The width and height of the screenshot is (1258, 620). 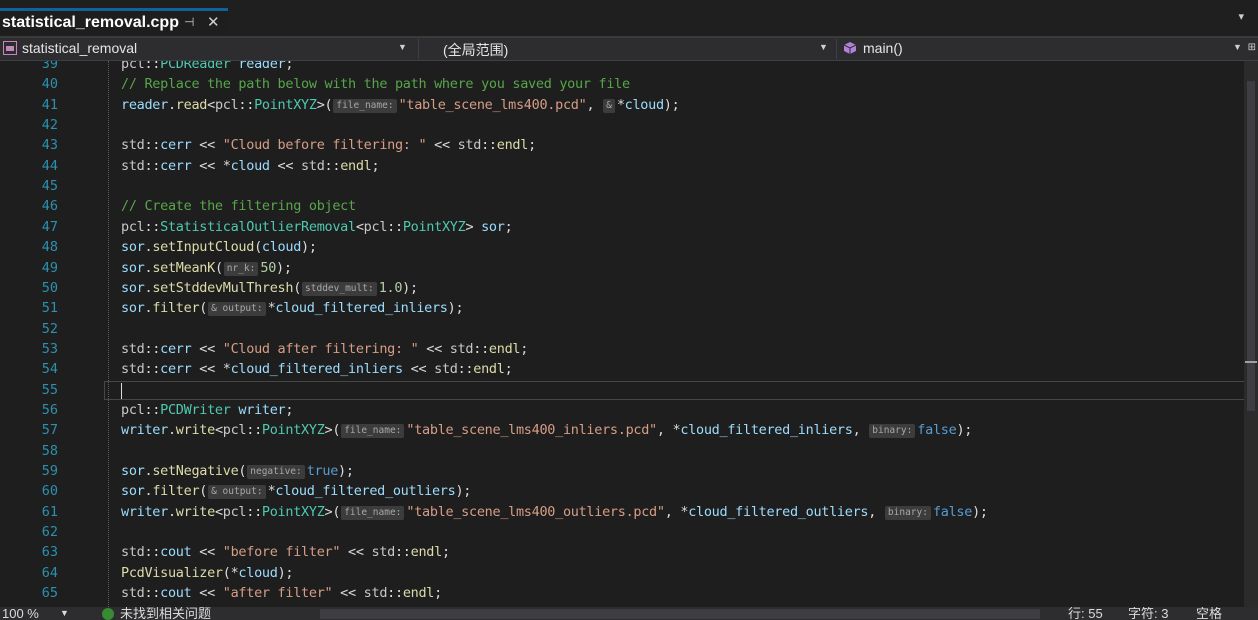 I want to click on line-number: 45, so click(x=49, y=186).